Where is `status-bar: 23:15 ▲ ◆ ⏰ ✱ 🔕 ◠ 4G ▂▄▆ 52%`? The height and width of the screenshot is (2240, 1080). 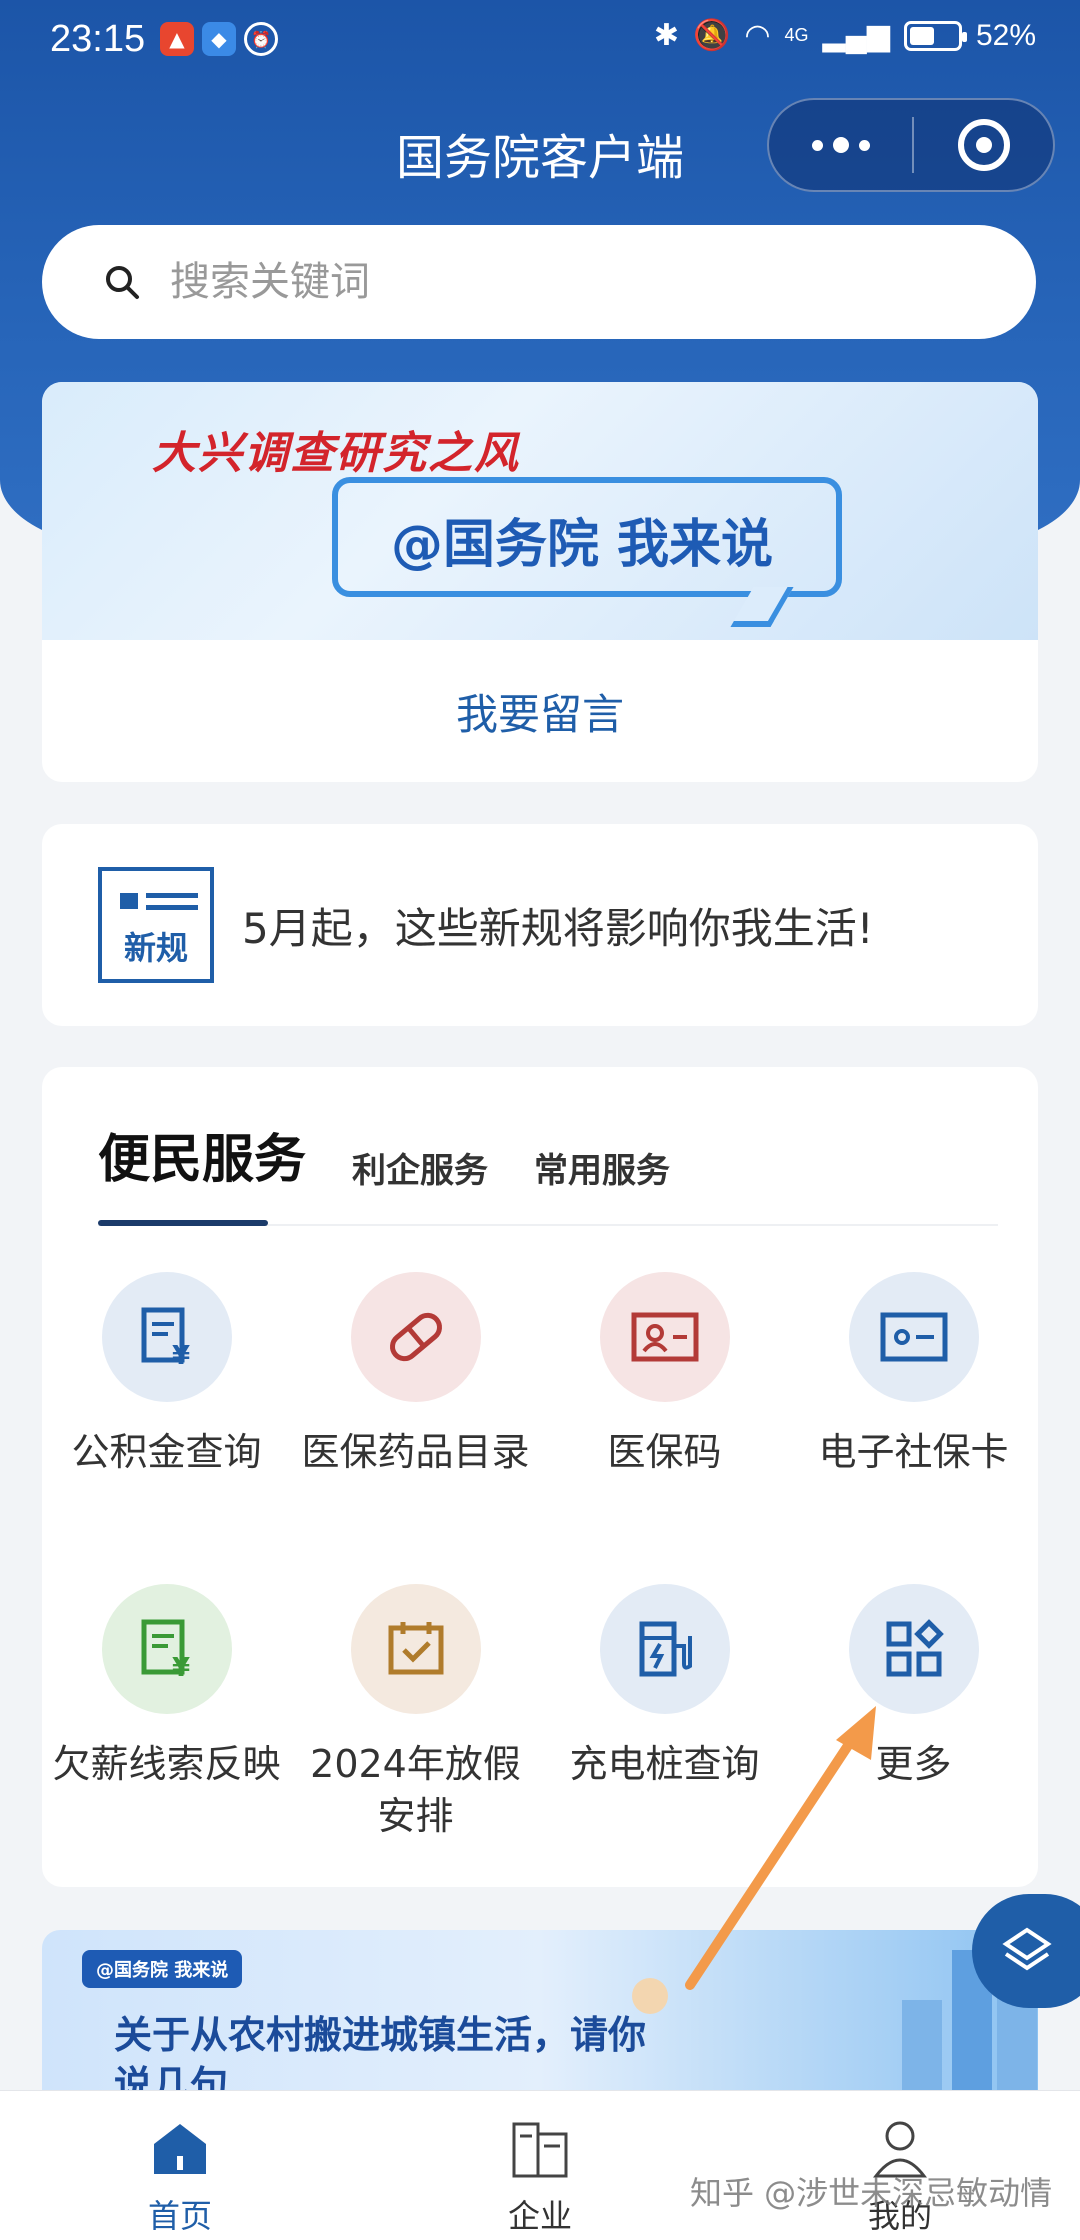
status-bar: 23:15 ▲ ◆ ⏰ ✱ 🔕 ◠ 4G ▂▄▆ 52% is located at coordinates (540, 43).